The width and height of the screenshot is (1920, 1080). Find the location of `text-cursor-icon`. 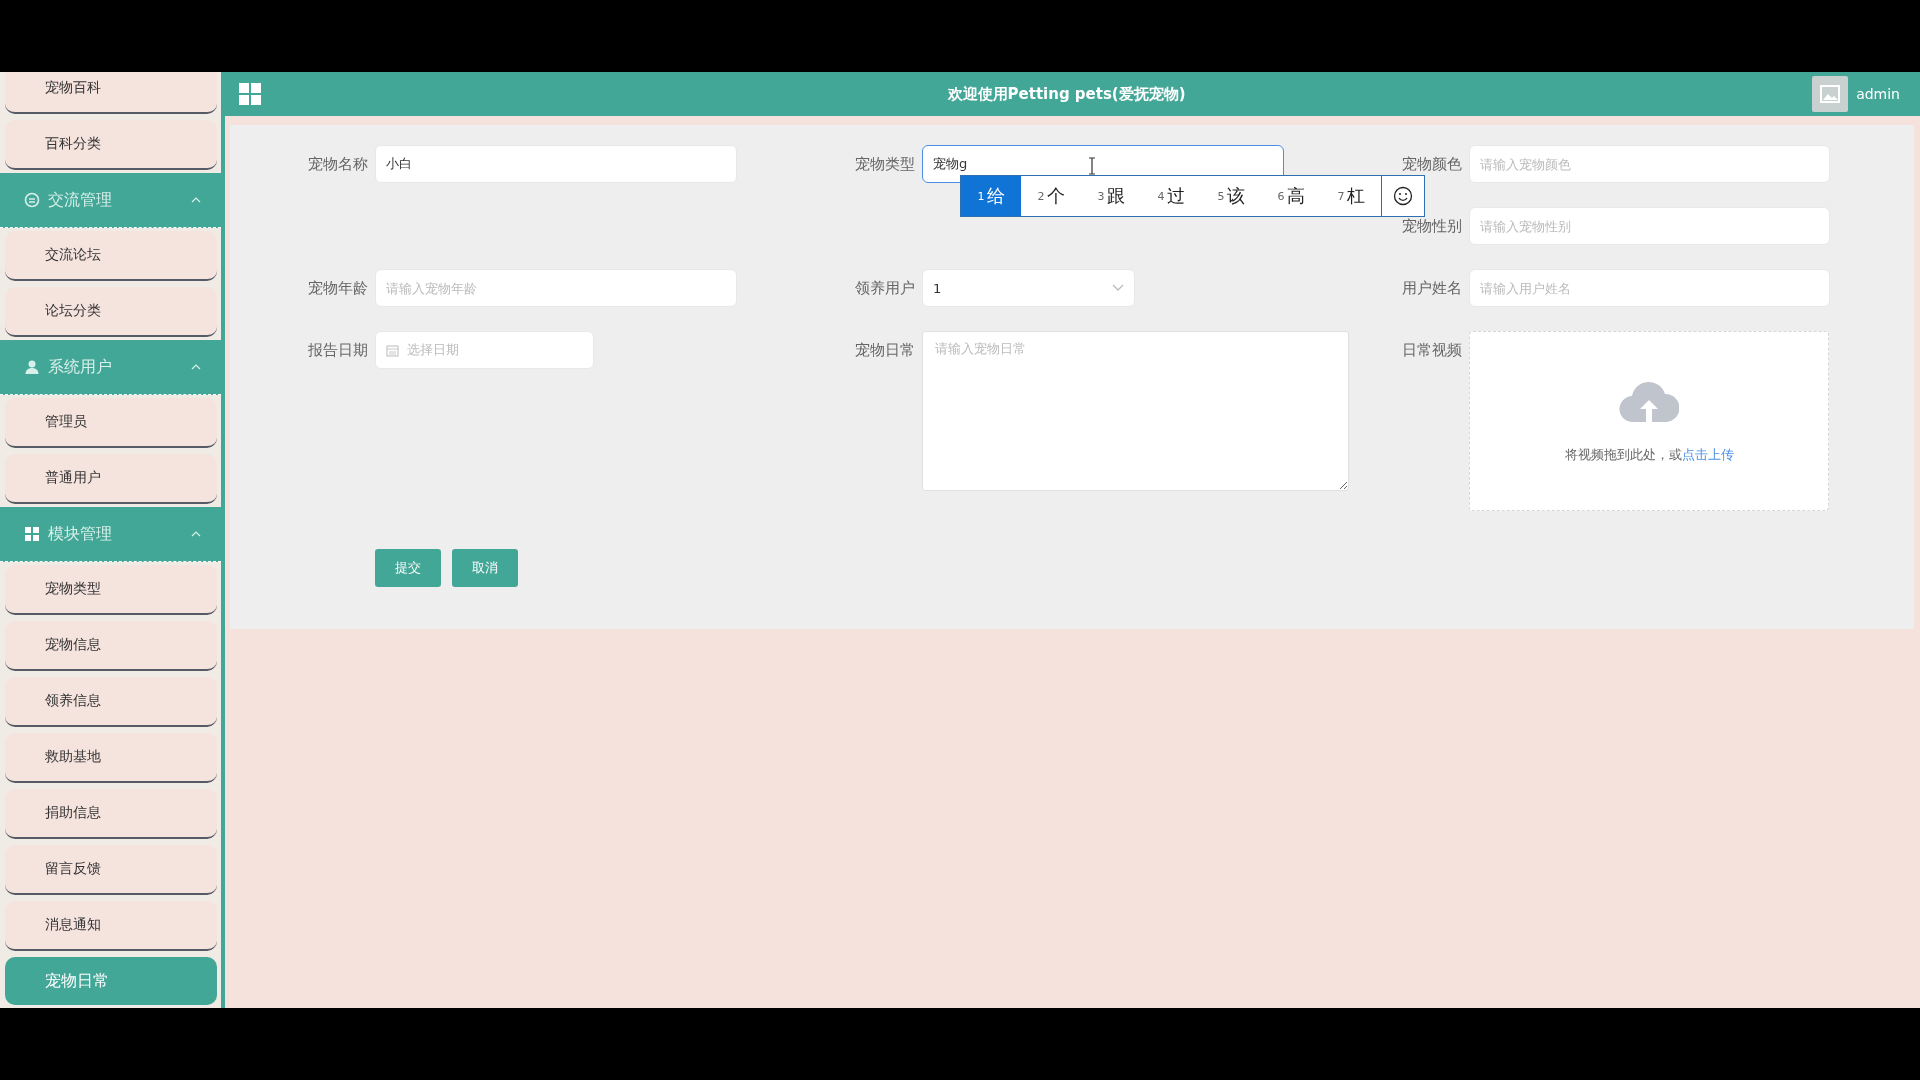

text-cursor-icon is located at coordinates (1092, 166).